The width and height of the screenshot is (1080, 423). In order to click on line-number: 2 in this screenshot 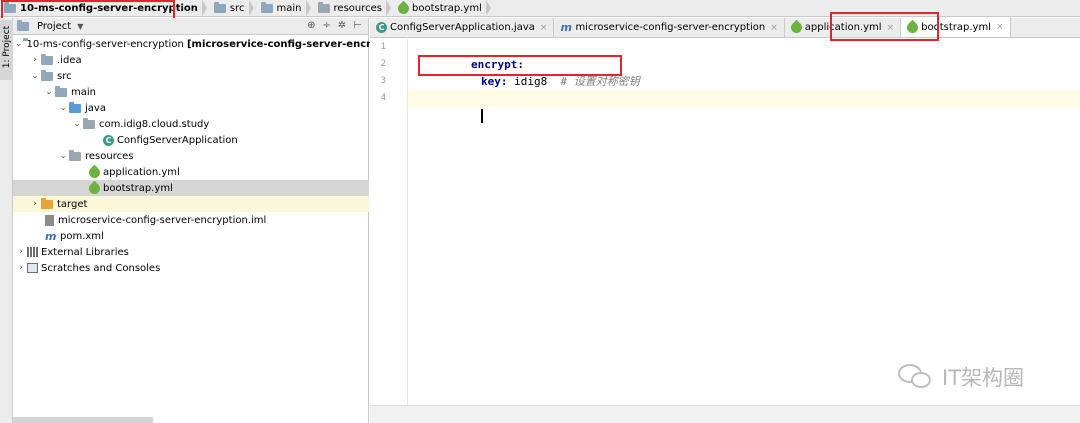, I will do `click(383, 64)`.